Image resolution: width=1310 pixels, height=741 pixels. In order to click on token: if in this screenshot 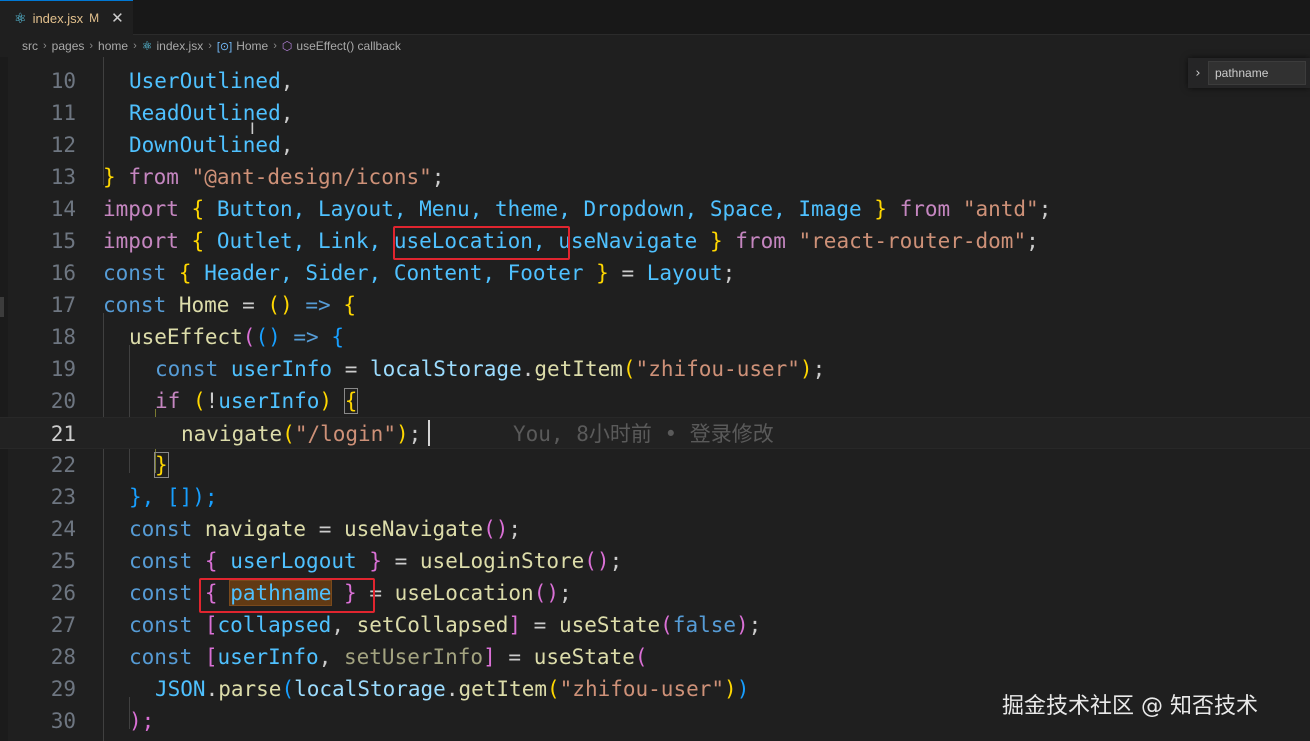, I will do `click(168, 401)`.